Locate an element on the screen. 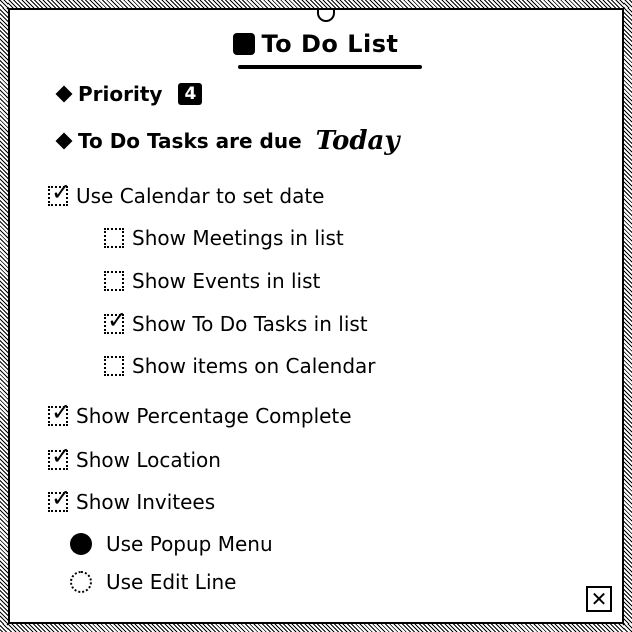 Image resolution: width=632 pixels, height=632 pixels. option-label: Show To Do Tasks in list is located at coordinates (250, 324).